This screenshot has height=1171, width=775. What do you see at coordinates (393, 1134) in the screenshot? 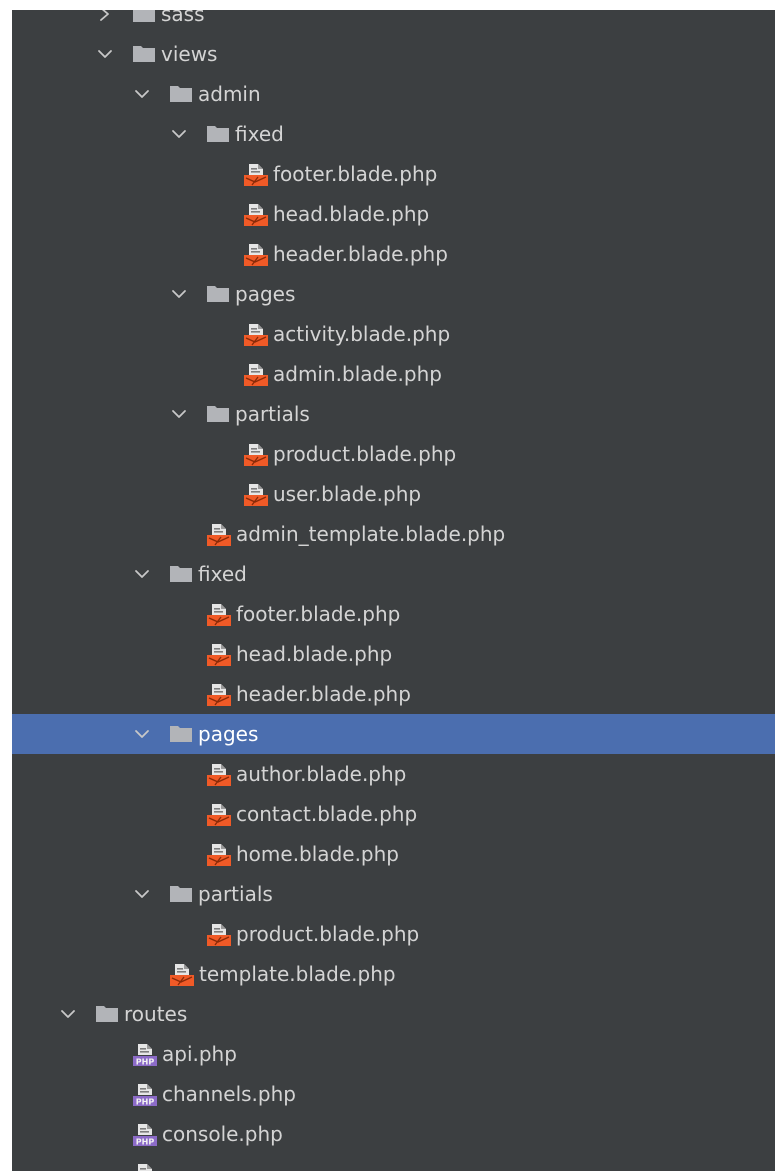
I see `tree-file-row: PHP console.php` at bounding box center [393, 1134].